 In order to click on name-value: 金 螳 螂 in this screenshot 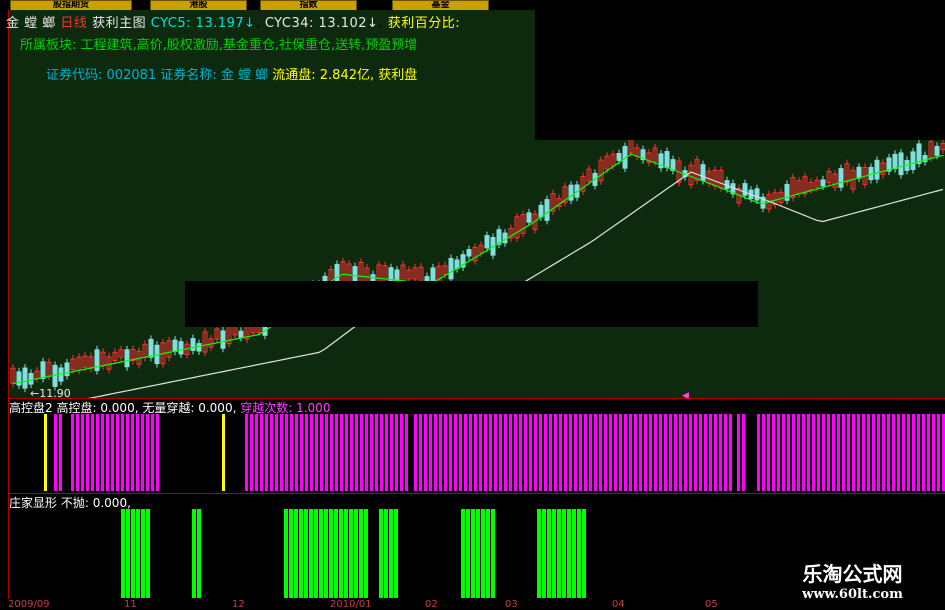, I will do `click(244, 75)`.